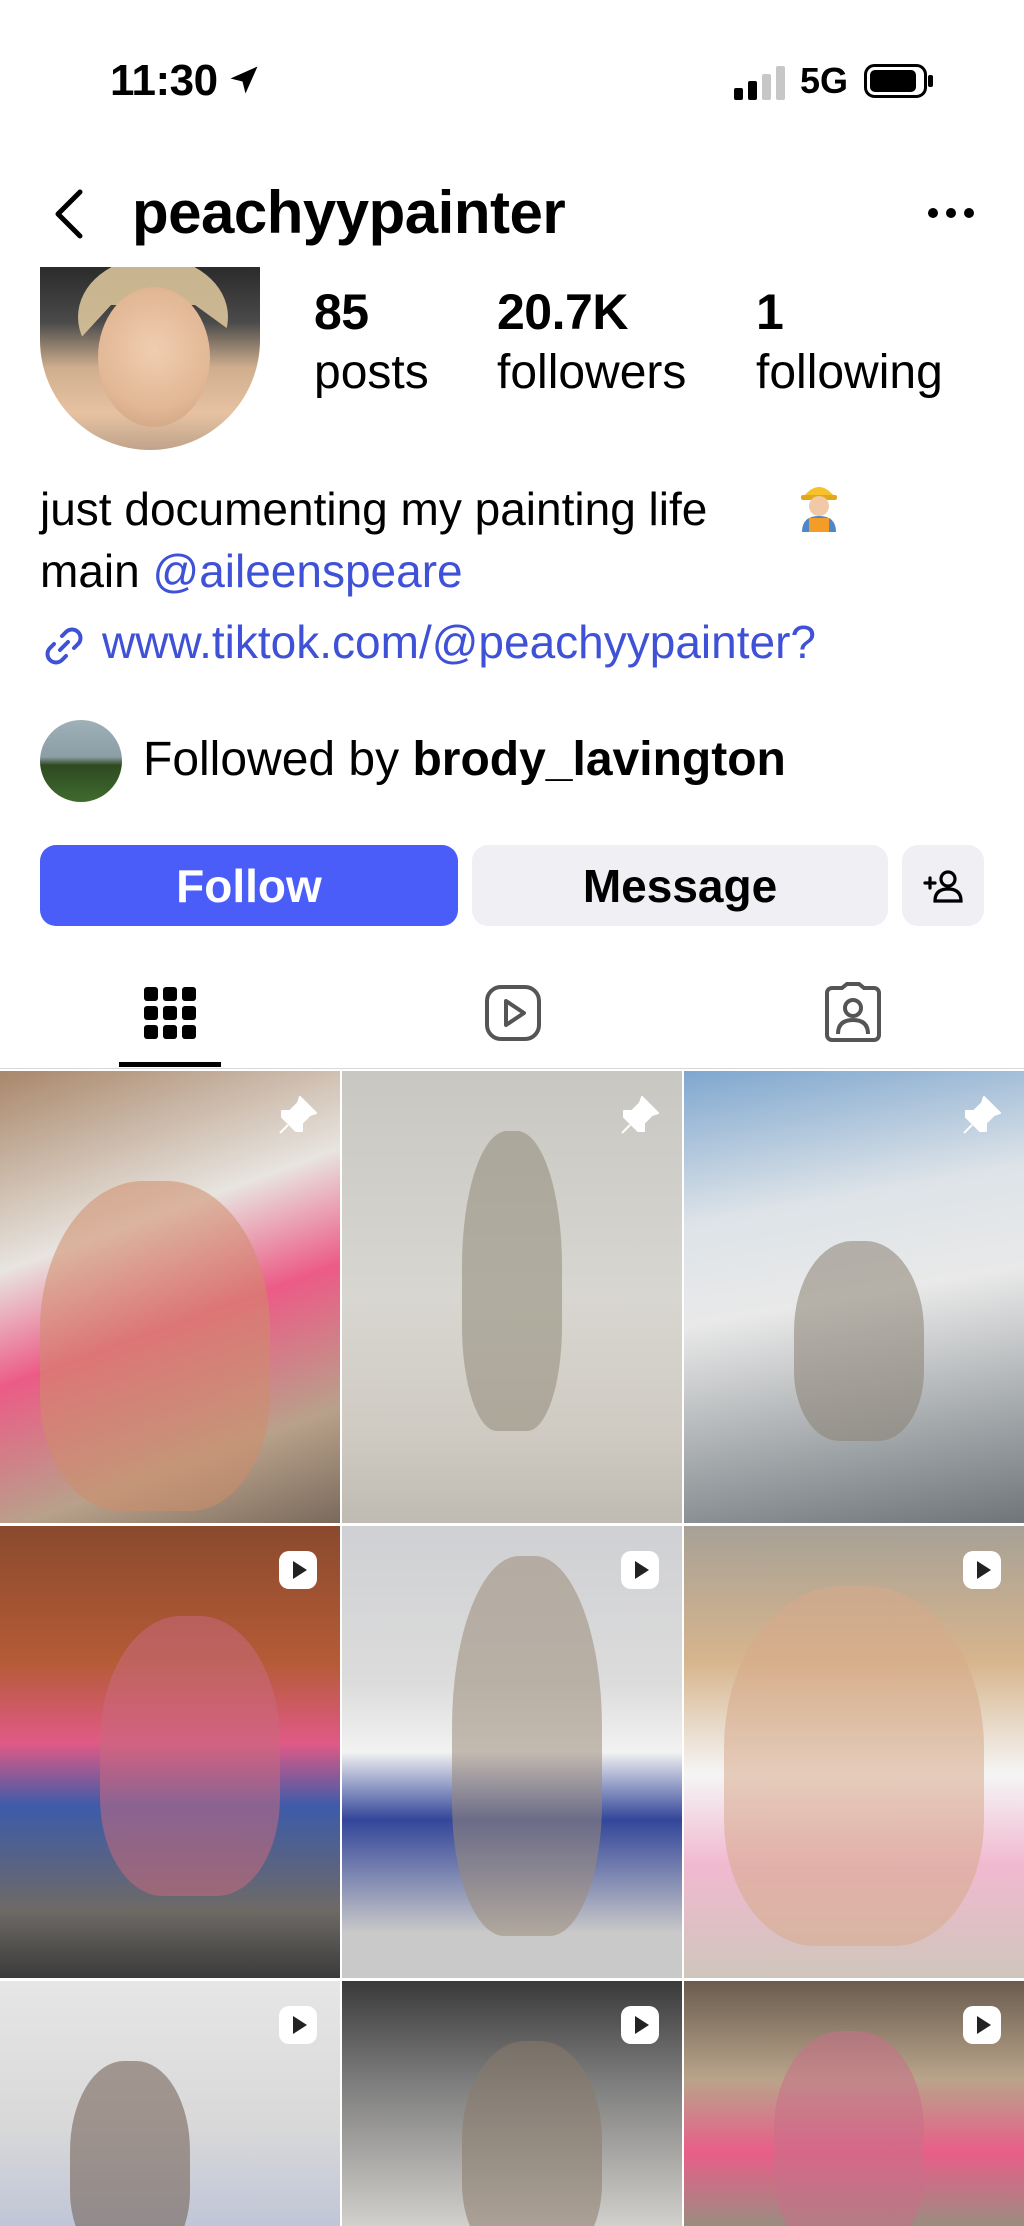 The width and height of the screenshot is (1024, 2226). Describe the element at coordinates (459, 642) in the screenshot. I see `bio-external-link: www.tiktok.com/@peachyypainter?` at that location.